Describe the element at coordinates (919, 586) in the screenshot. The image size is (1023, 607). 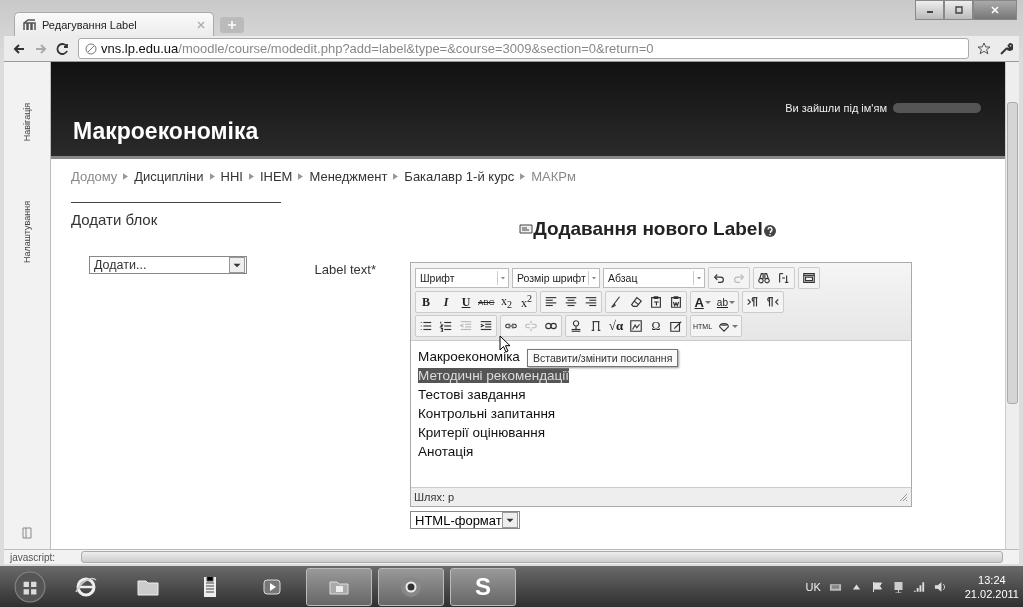
I see `signal-bars-icon` at that location.